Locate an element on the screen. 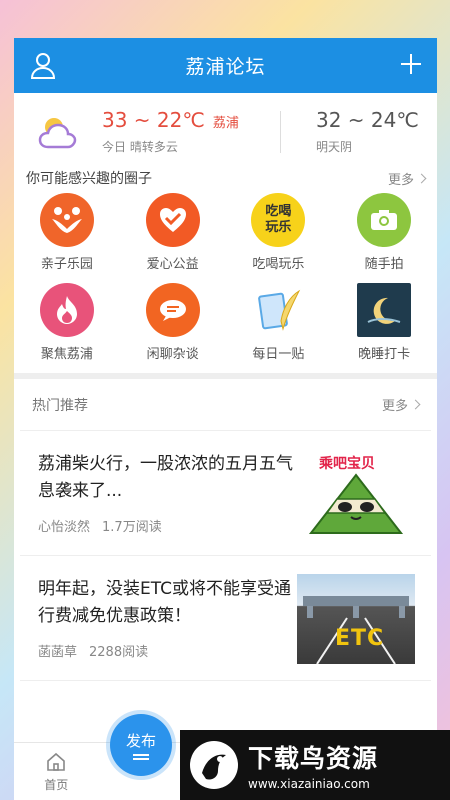  feather-note-icon is located at coordinates (278, 310).